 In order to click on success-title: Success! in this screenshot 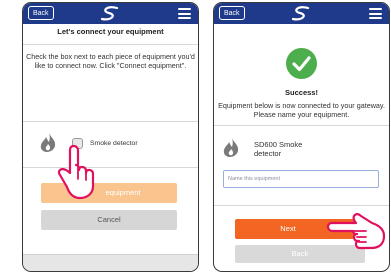, I will do `click(301, 92)`.